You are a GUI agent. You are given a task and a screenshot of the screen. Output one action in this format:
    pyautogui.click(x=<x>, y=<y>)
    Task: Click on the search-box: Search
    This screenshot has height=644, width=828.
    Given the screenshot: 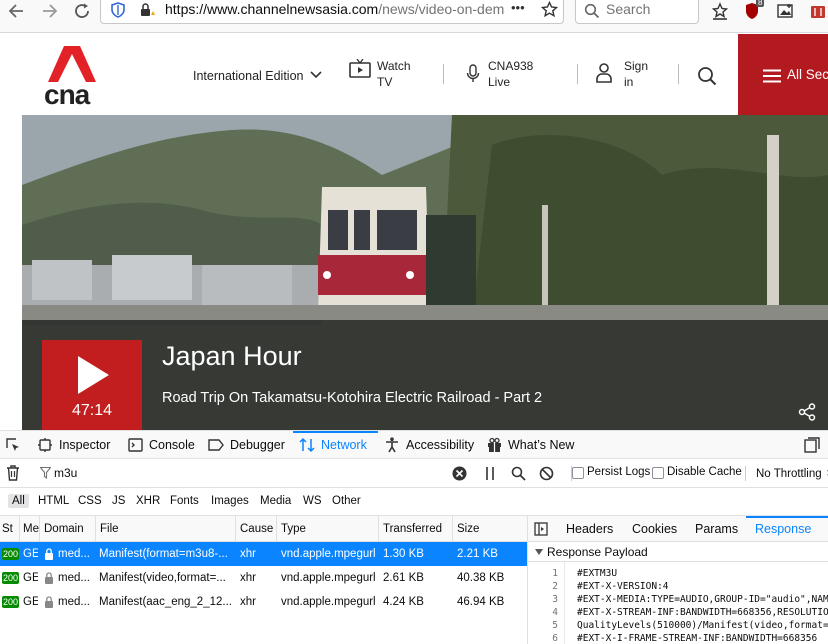 What is the action you would take?
    pyautogui.click(x=637, y=12)
    